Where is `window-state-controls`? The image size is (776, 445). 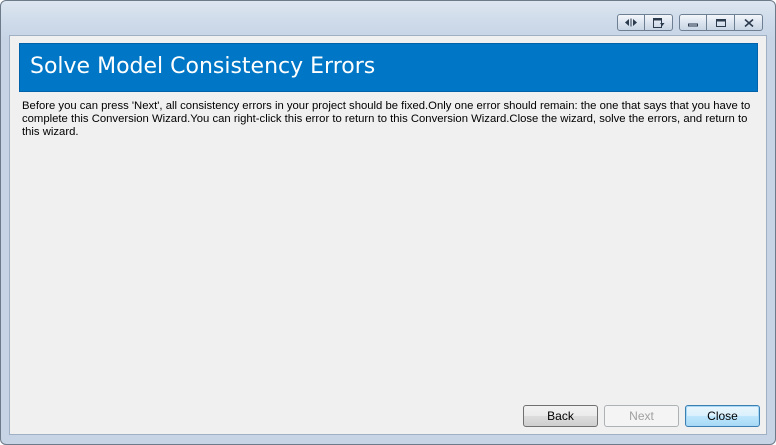
window-state-controls is located at coordinates (721, 22).